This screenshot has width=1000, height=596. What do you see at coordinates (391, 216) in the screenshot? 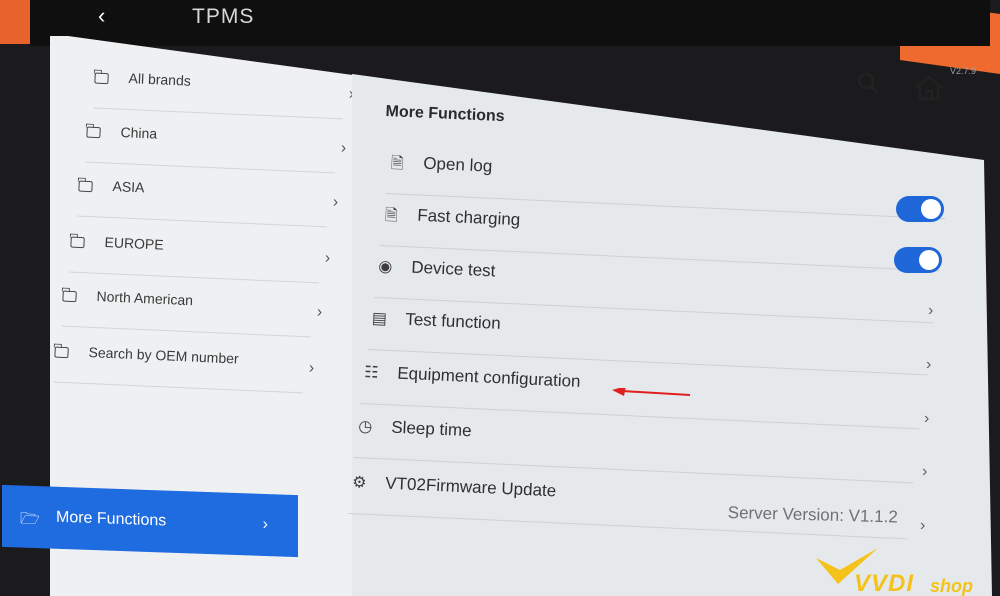
I see `charging-icon: 🗎` at bounding box center [391, 216].